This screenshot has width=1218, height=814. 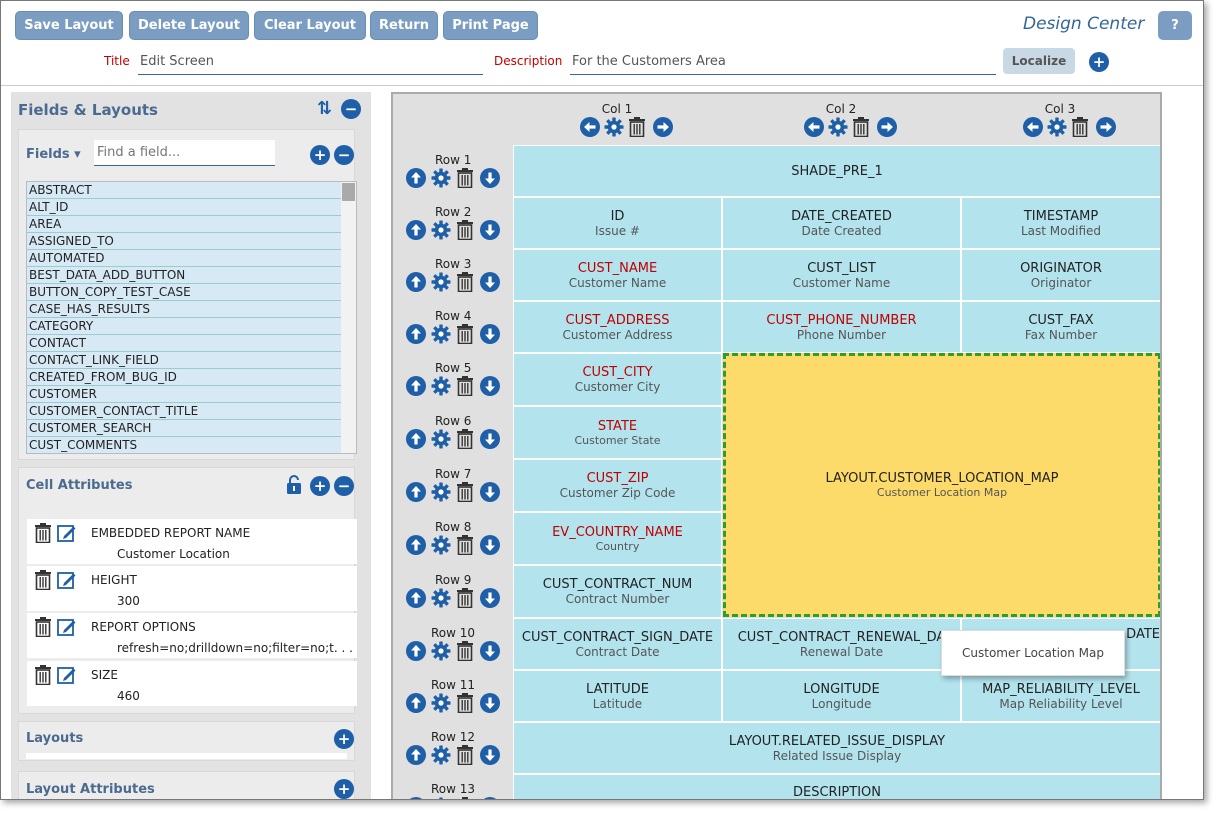 I want to click on field-list-item: CUSTOMER_SEARCH, so click(x=184, y=428).